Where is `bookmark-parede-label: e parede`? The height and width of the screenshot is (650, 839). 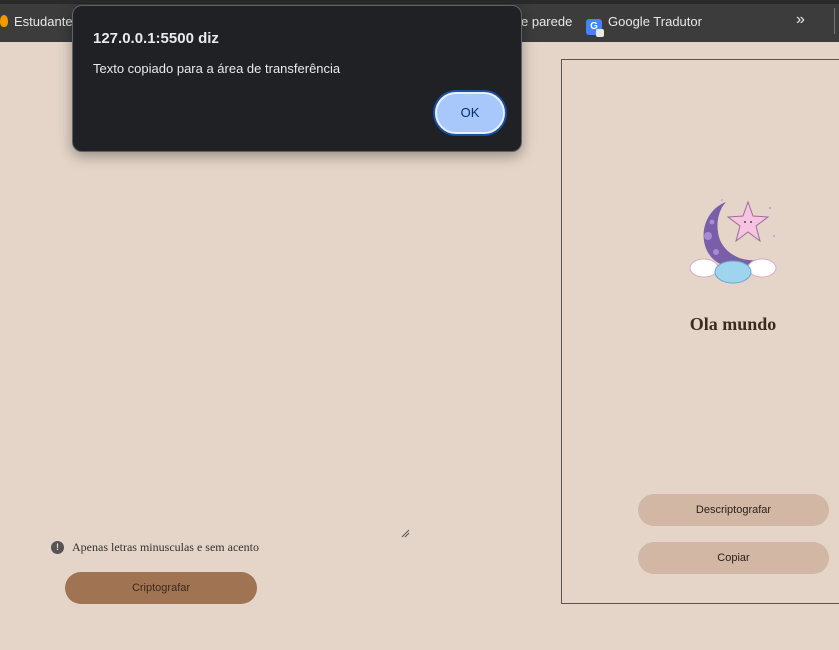
bookmark-parede-label: e parede is located at coordinates (547, 21).